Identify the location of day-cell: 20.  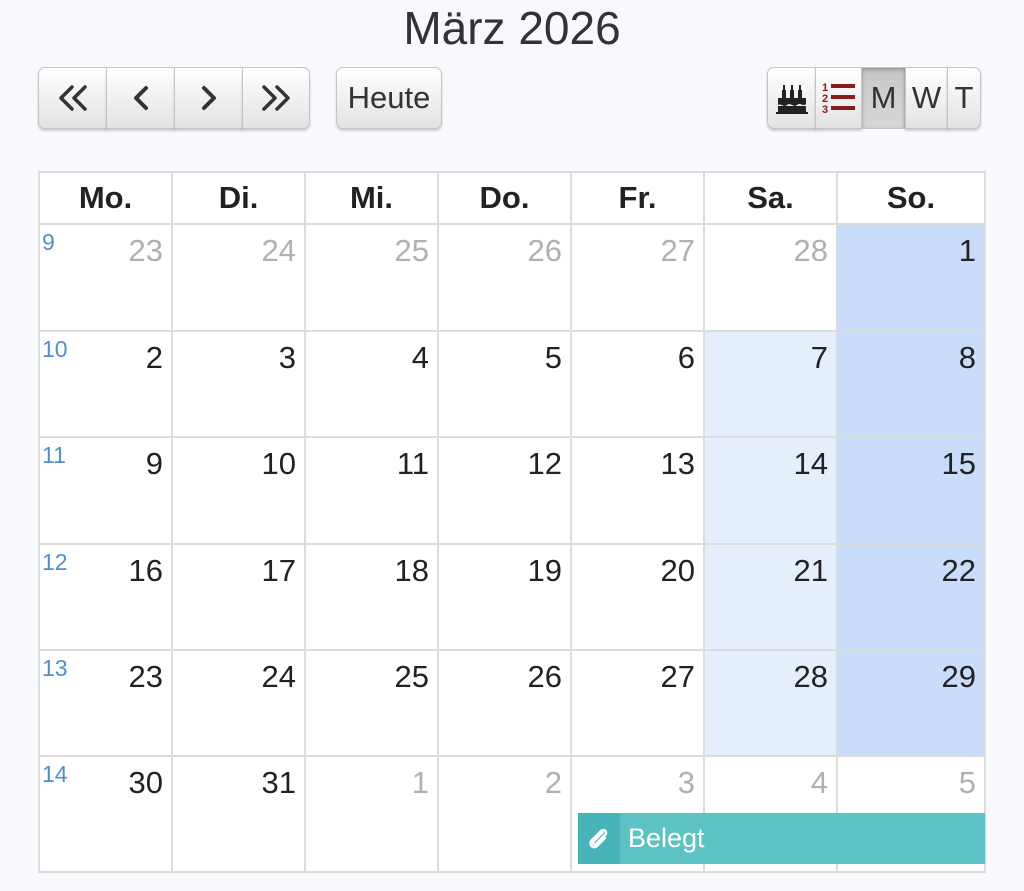
(638, 598).